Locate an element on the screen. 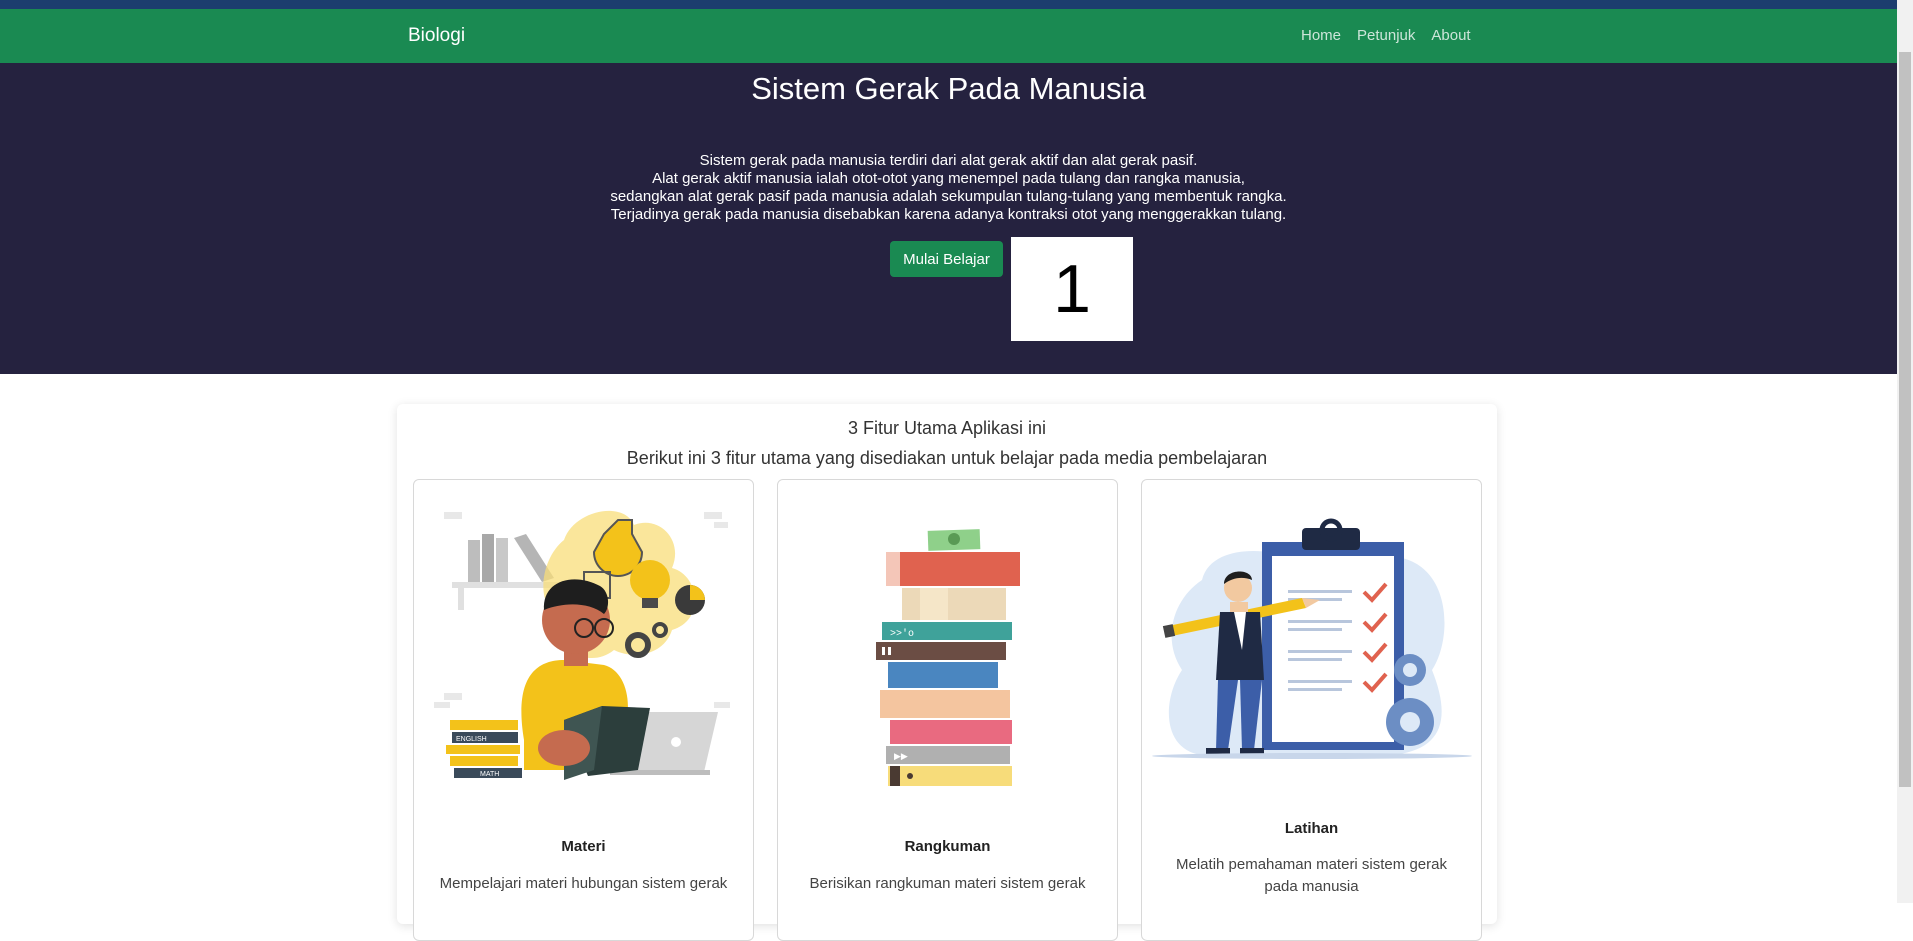 The image size is (1913, 941). counter-display: 1 is located at coordinates (1072, 289).